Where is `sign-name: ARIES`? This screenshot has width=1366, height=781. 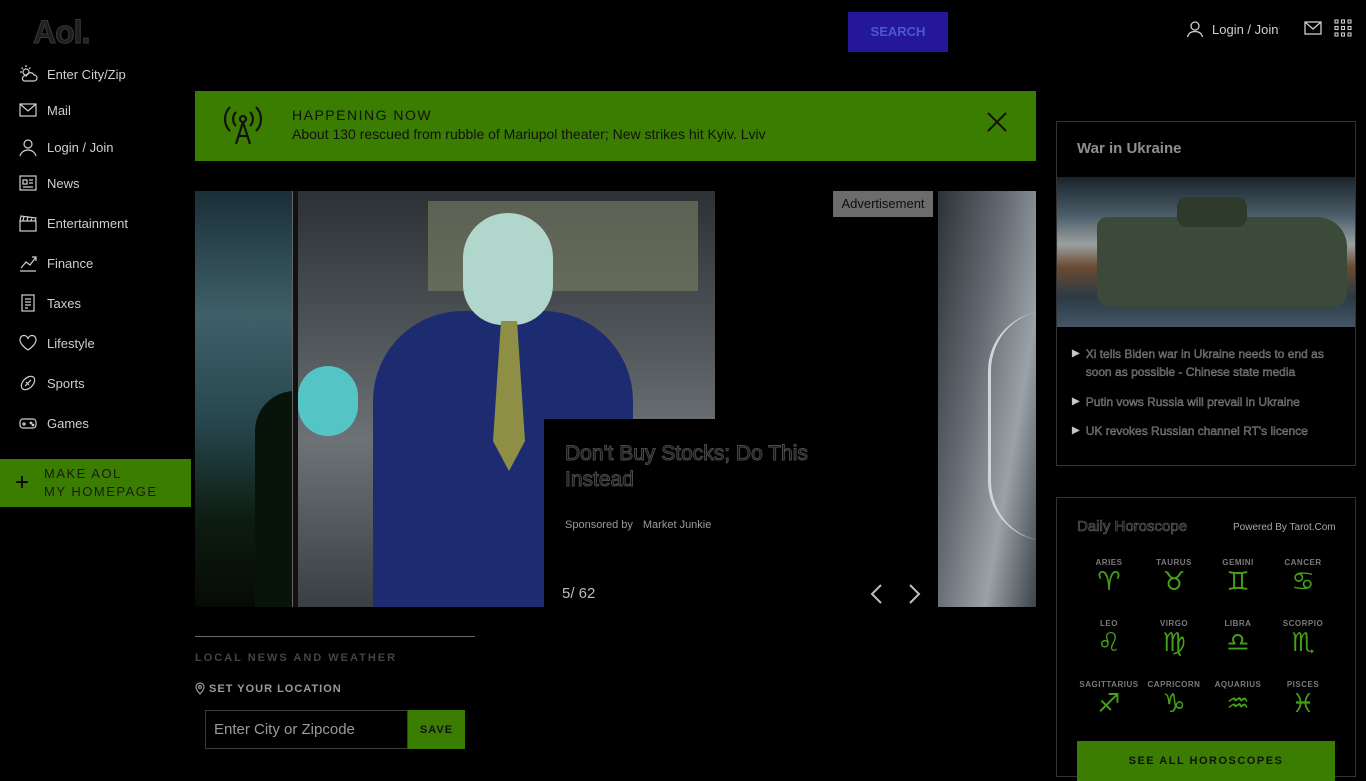 sign-name: ARIES is located at coordinates (1109, 562).